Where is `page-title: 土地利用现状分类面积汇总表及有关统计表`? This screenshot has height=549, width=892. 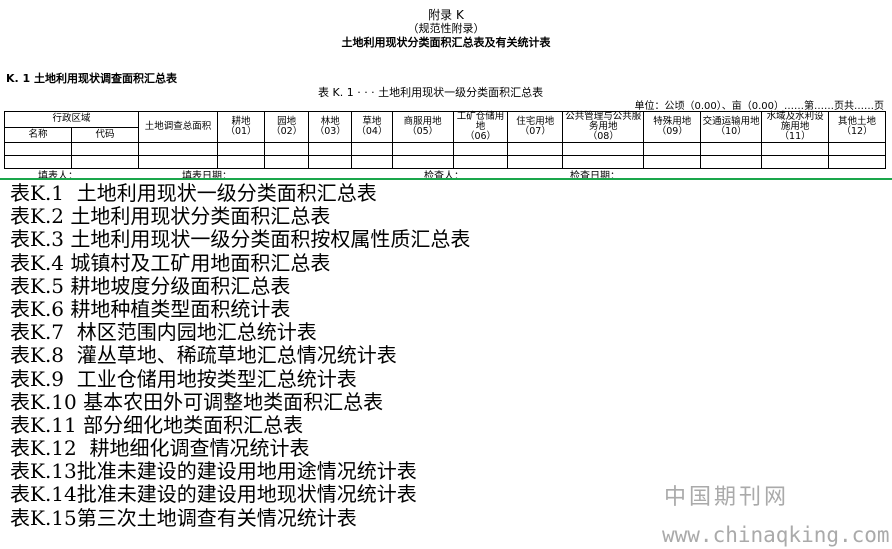
page-title: 土地利用现状分类面积汇总表及有关统计表 is located at coordinates (446, 42).